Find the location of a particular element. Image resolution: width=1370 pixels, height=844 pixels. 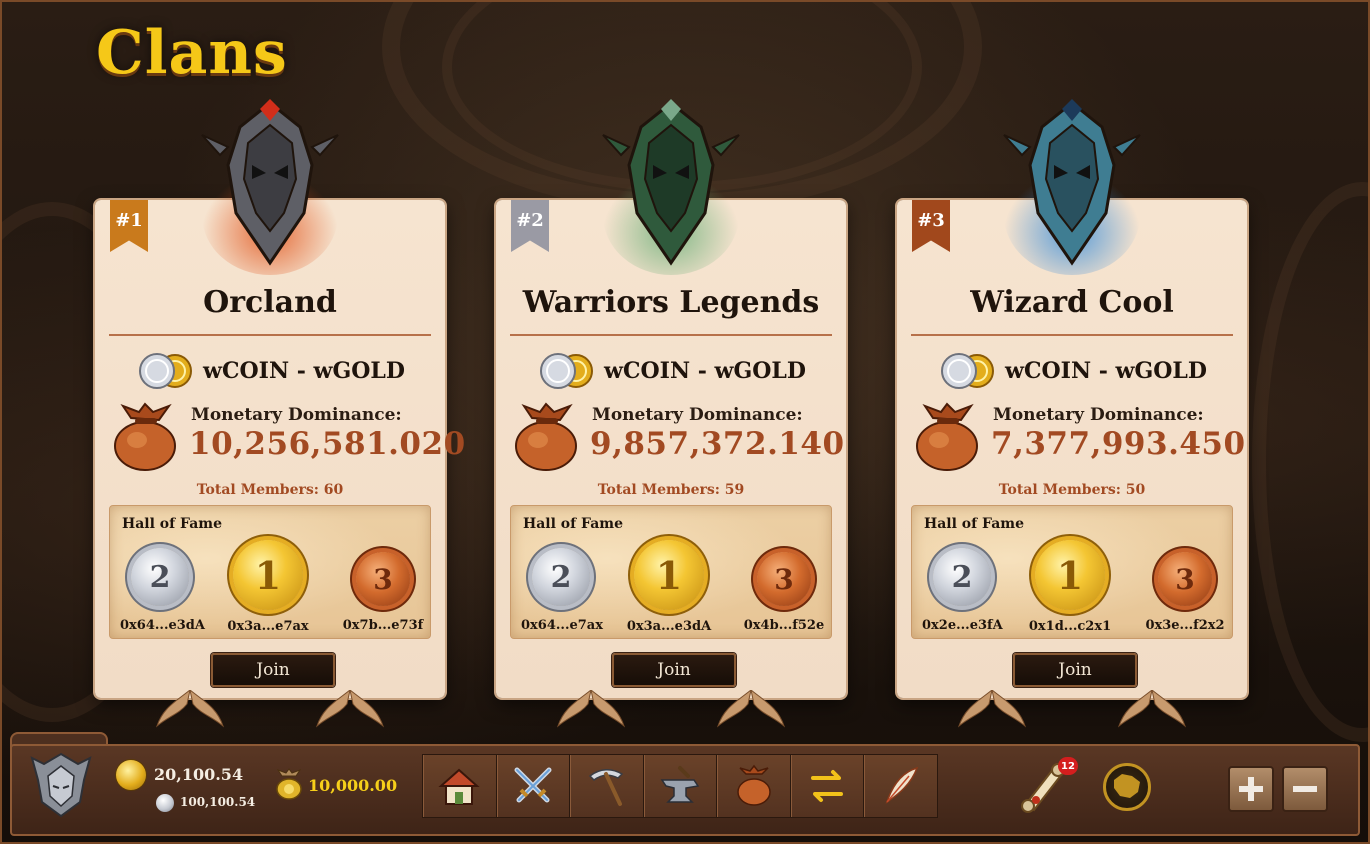

silver-coin-icon is located at coordinates (165, 803).